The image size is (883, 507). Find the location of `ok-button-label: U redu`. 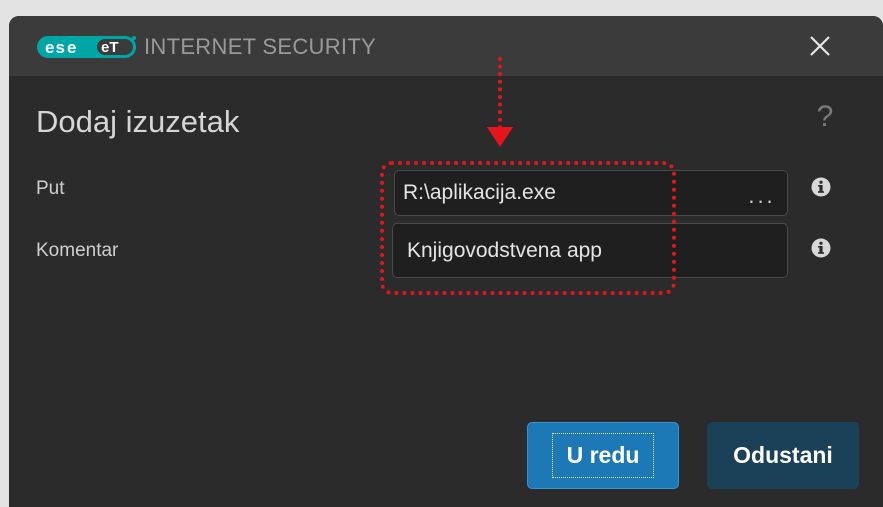

ok-button-label: U redu is located at coordinates (603, 455).